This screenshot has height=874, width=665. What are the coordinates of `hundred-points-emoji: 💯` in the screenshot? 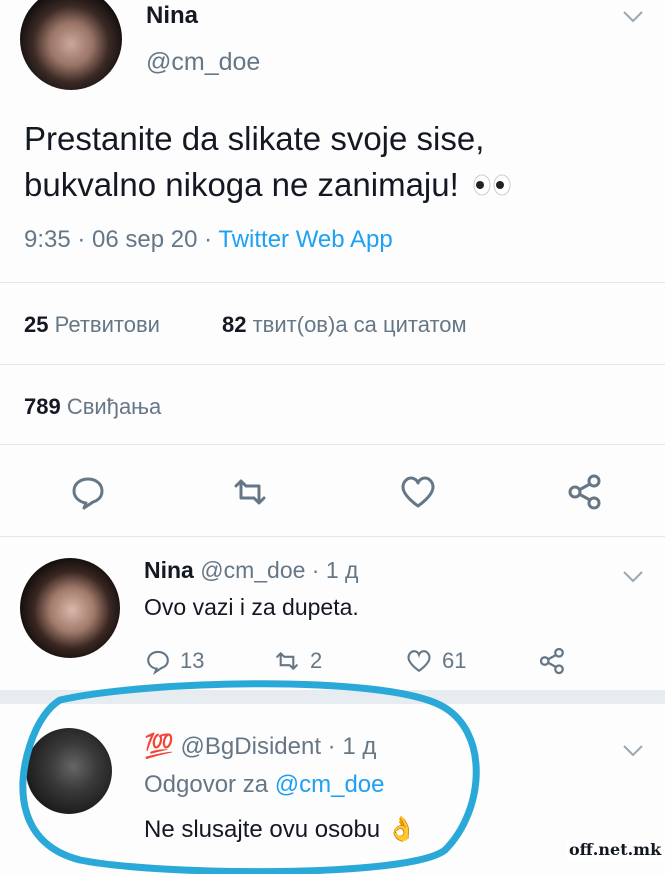 It's located at (159, 746).